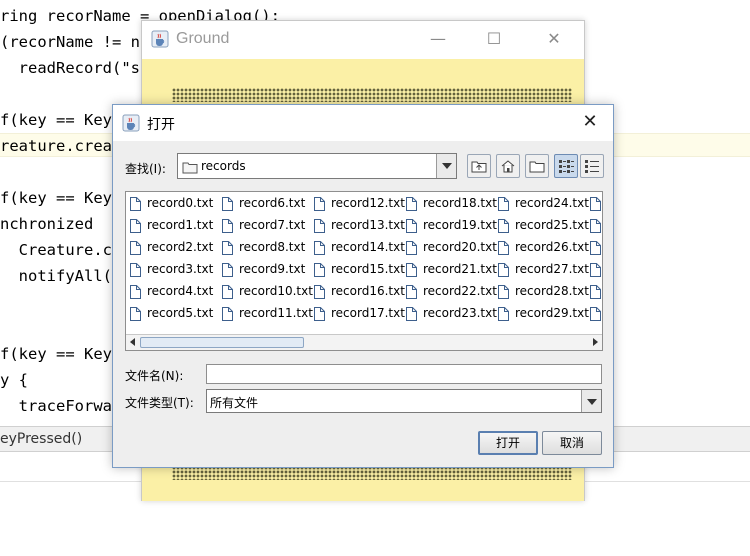 This screenshot has width=750, height=556. What do you see at coordinates (363, 40) in the screenshot?
I see `ground-title-bar: Ground — ☐ ✕` at bounding box center [363, 40].